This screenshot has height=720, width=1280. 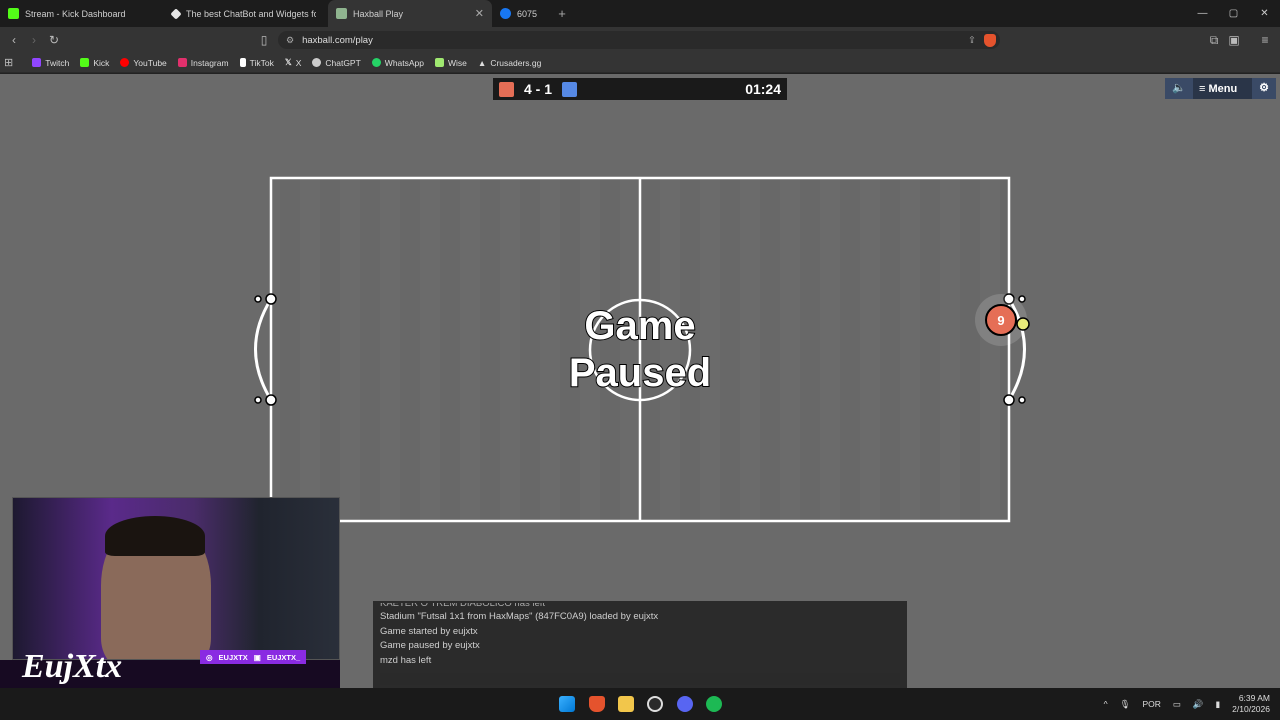 What do you see at coordinates (451, 63) in the screenshot?
I see `bookmark-wise: Wise` at bounding box center [451, 63].